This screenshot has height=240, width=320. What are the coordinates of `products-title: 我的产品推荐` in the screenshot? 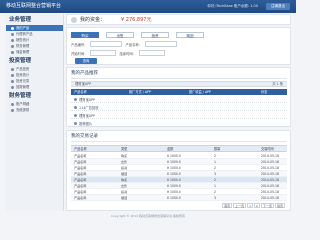 It's located at (84, 73).